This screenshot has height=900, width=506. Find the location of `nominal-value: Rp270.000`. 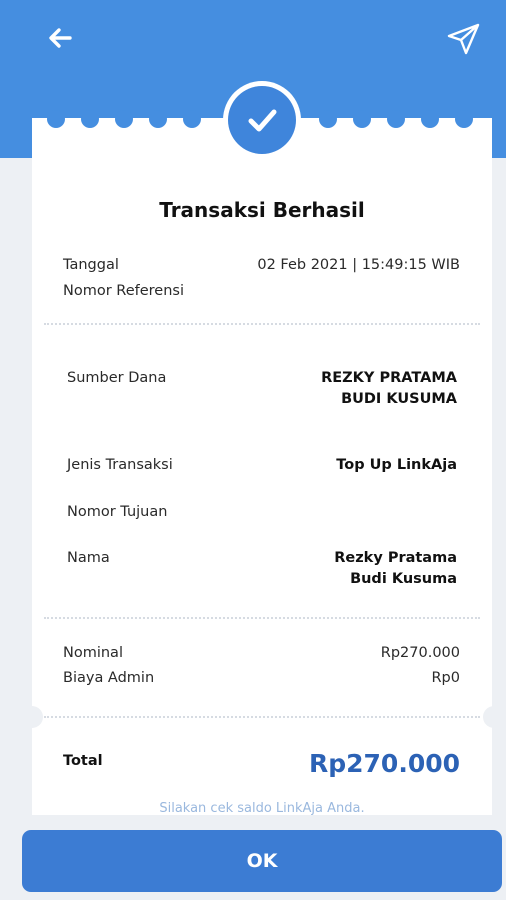

nominal-value: Rp270.000 is located at coordinates (420, 653).